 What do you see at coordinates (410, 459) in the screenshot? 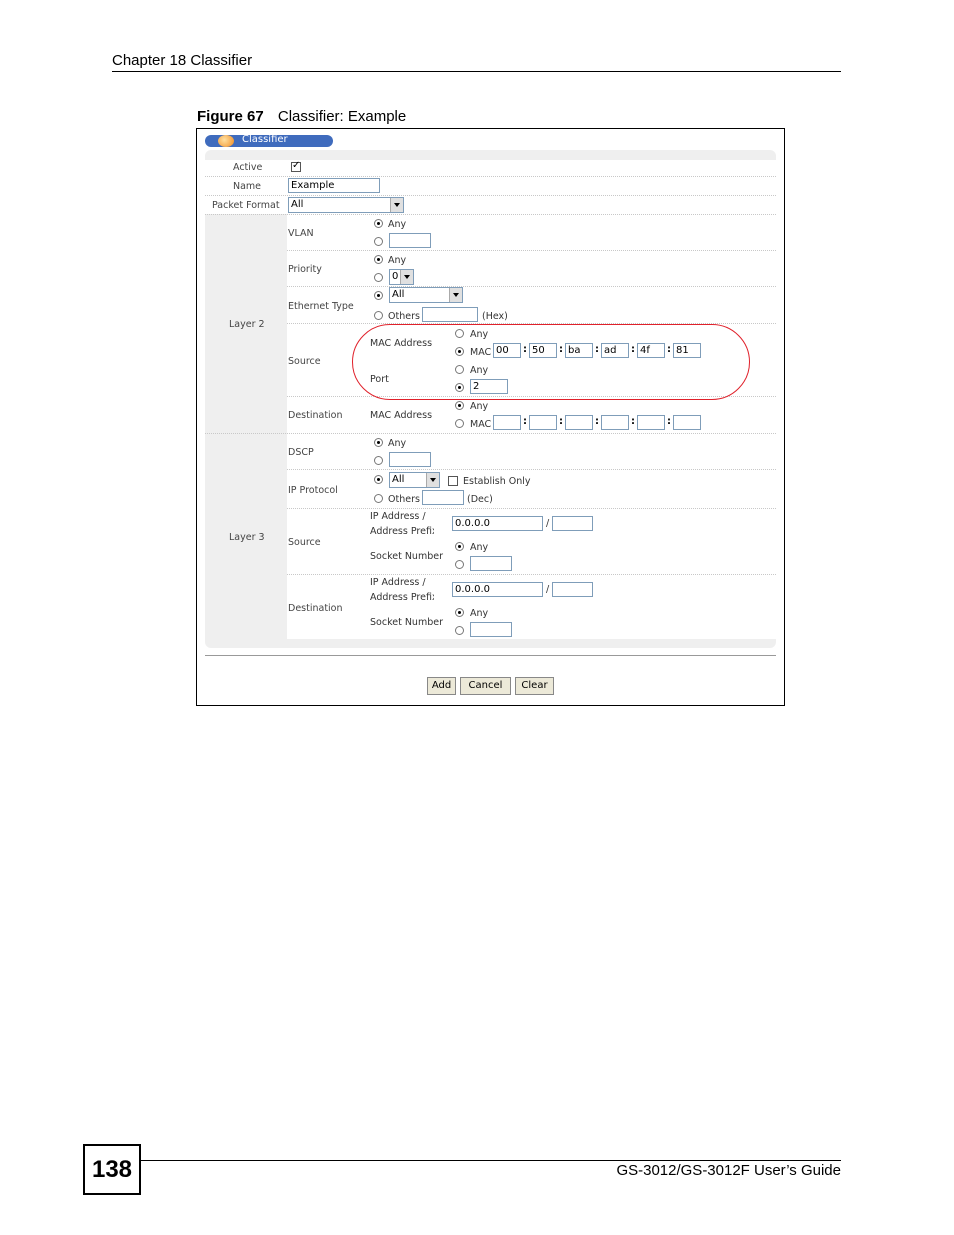
I see `dscp-input` at bounding box center [410, 459].